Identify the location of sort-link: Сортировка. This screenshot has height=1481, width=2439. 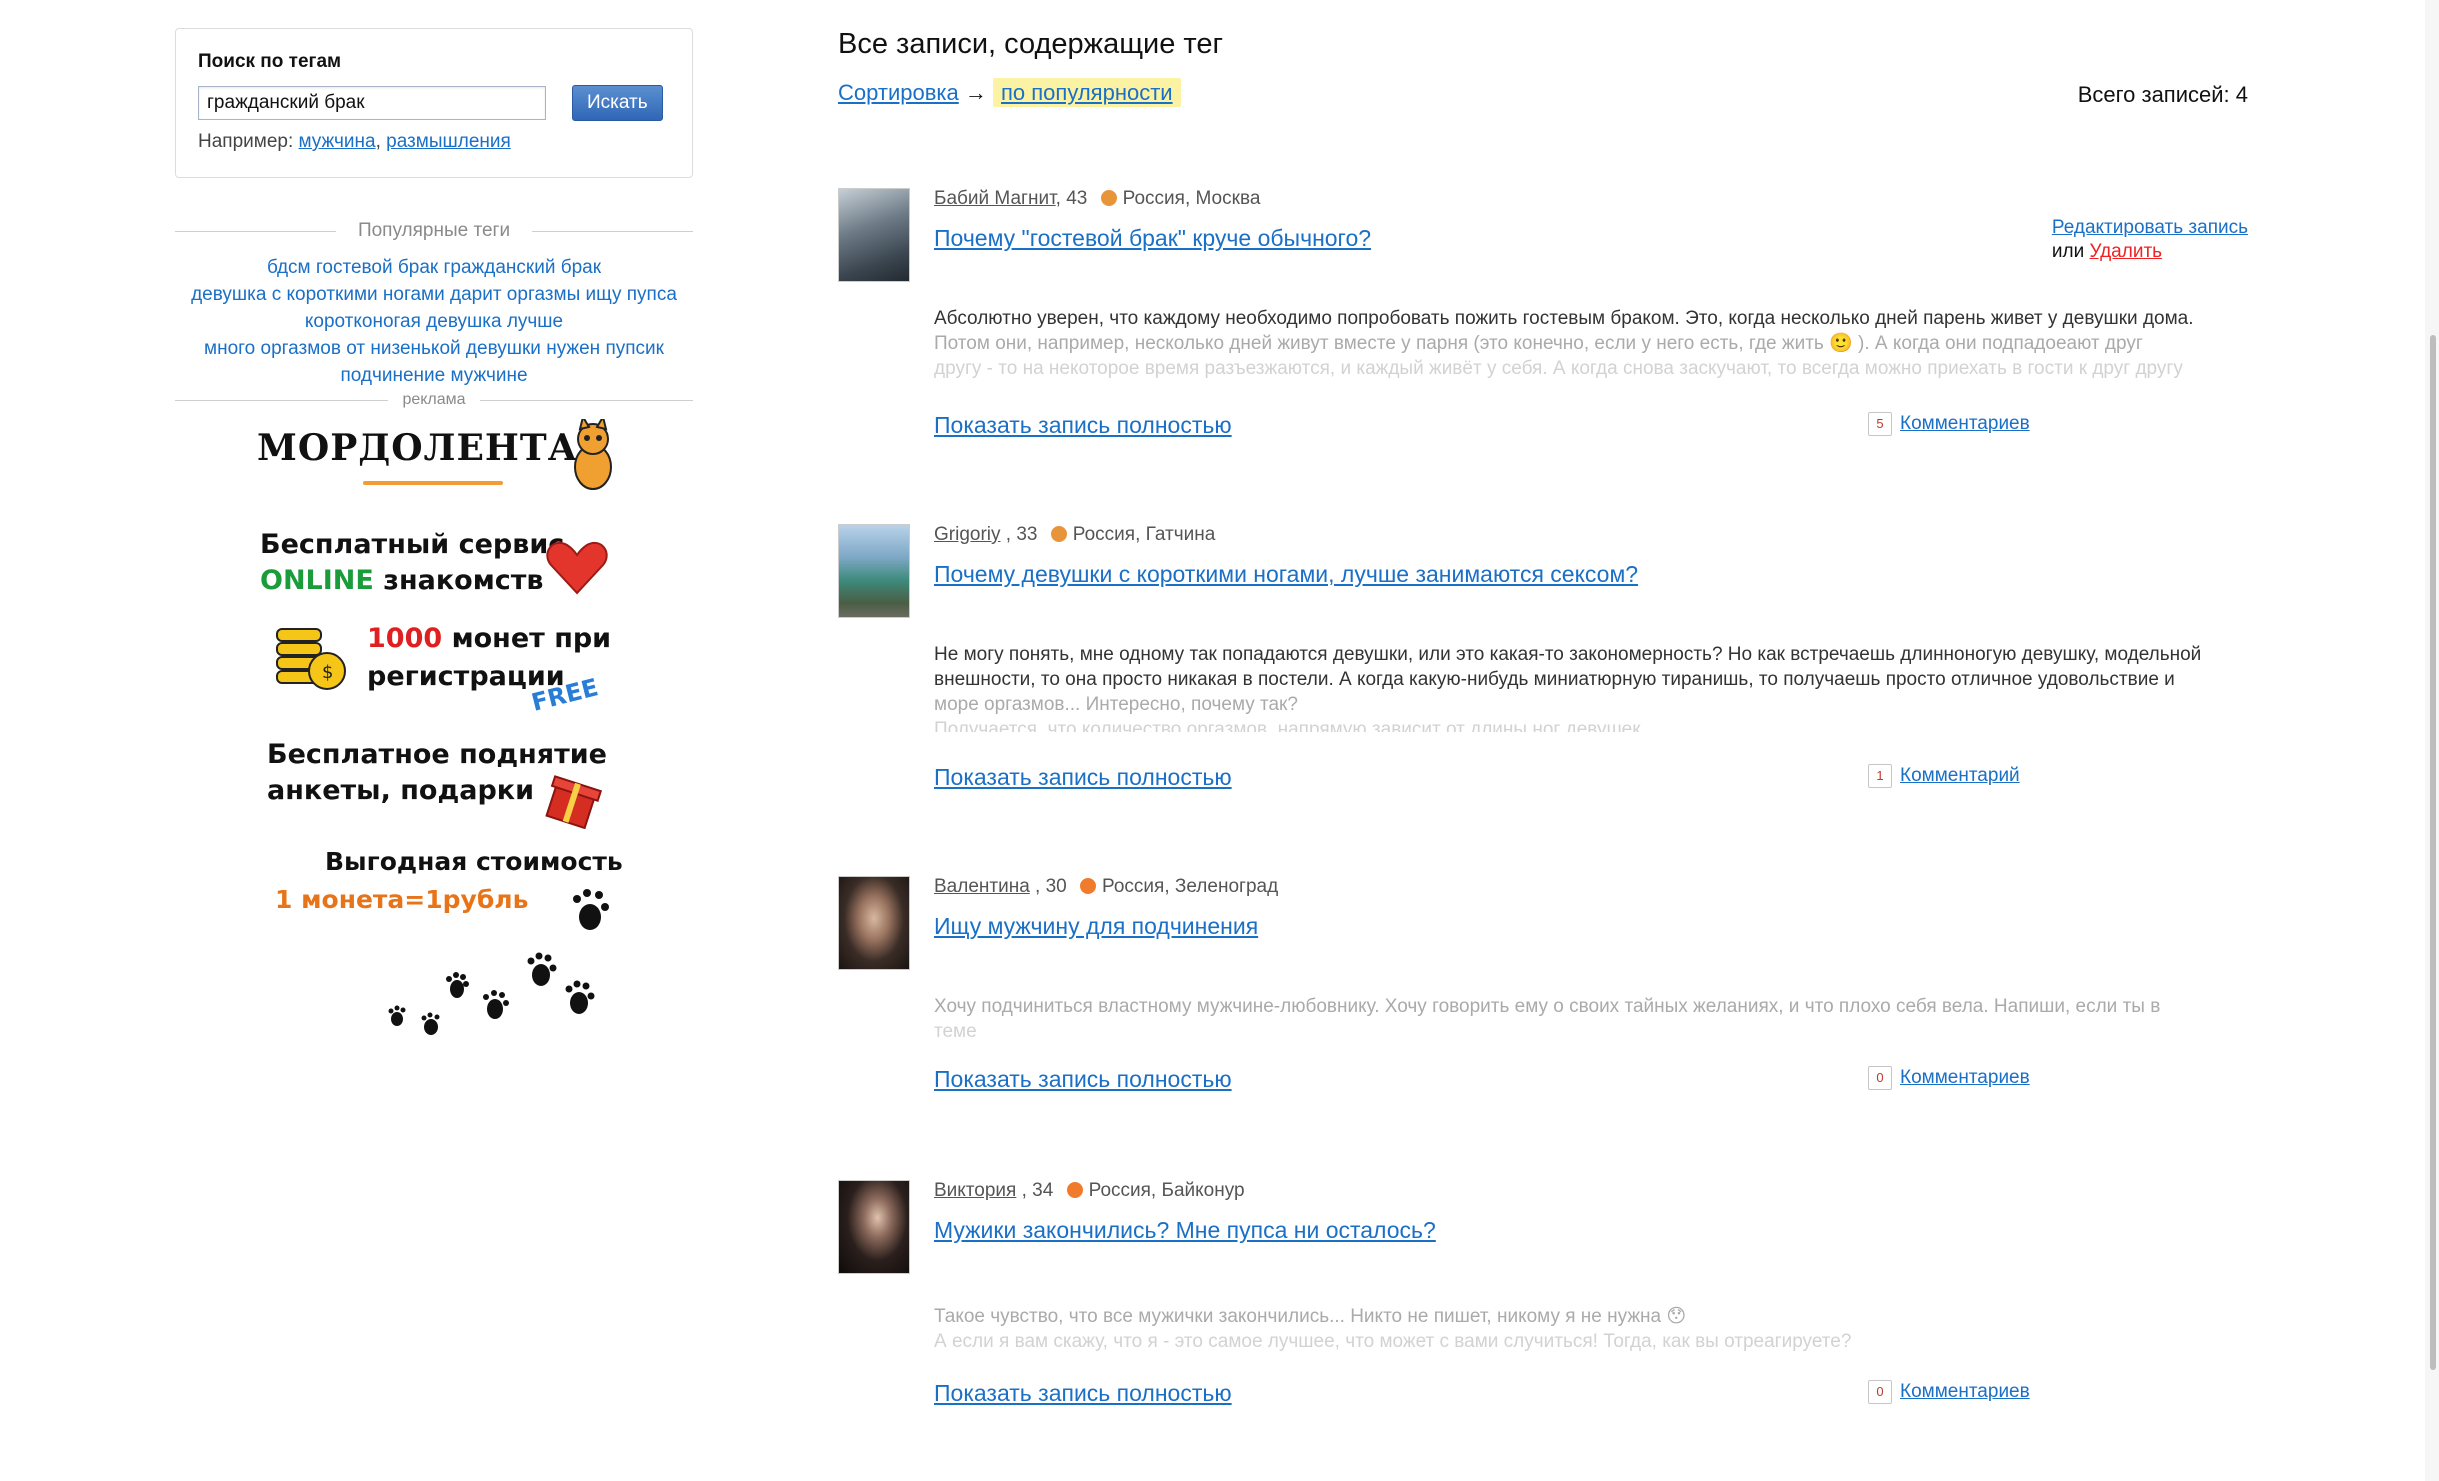
(898, 92).